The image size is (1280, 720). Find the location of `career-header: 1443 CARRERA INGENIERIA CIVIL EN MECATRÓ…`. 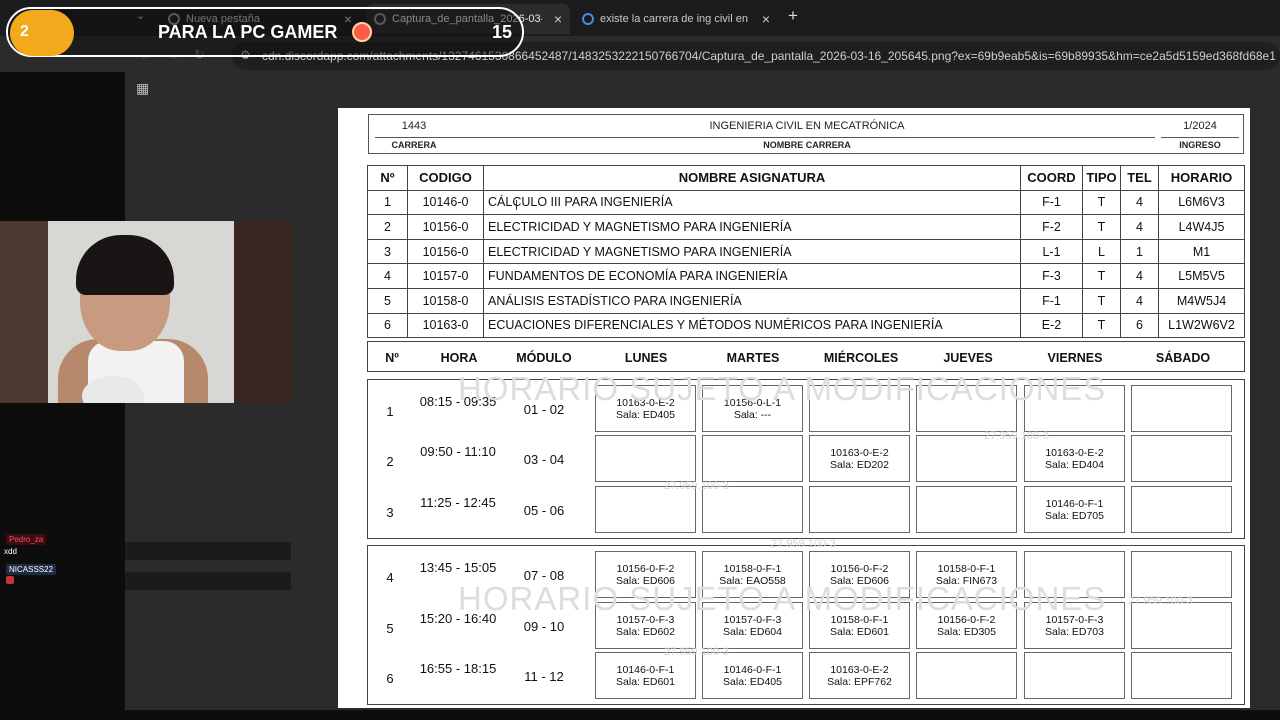

career-header: 1443 CARRERA INGENIERIA CIVIL EN MECATRÓ… is located at coordinates (806, 134).